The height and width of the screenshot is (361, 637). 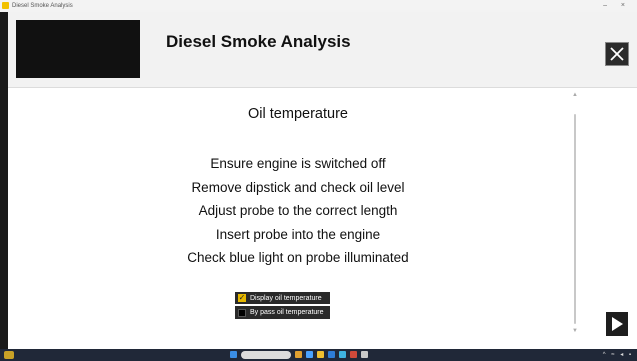 I want to click on close-icon, so click(x=617, y=54).